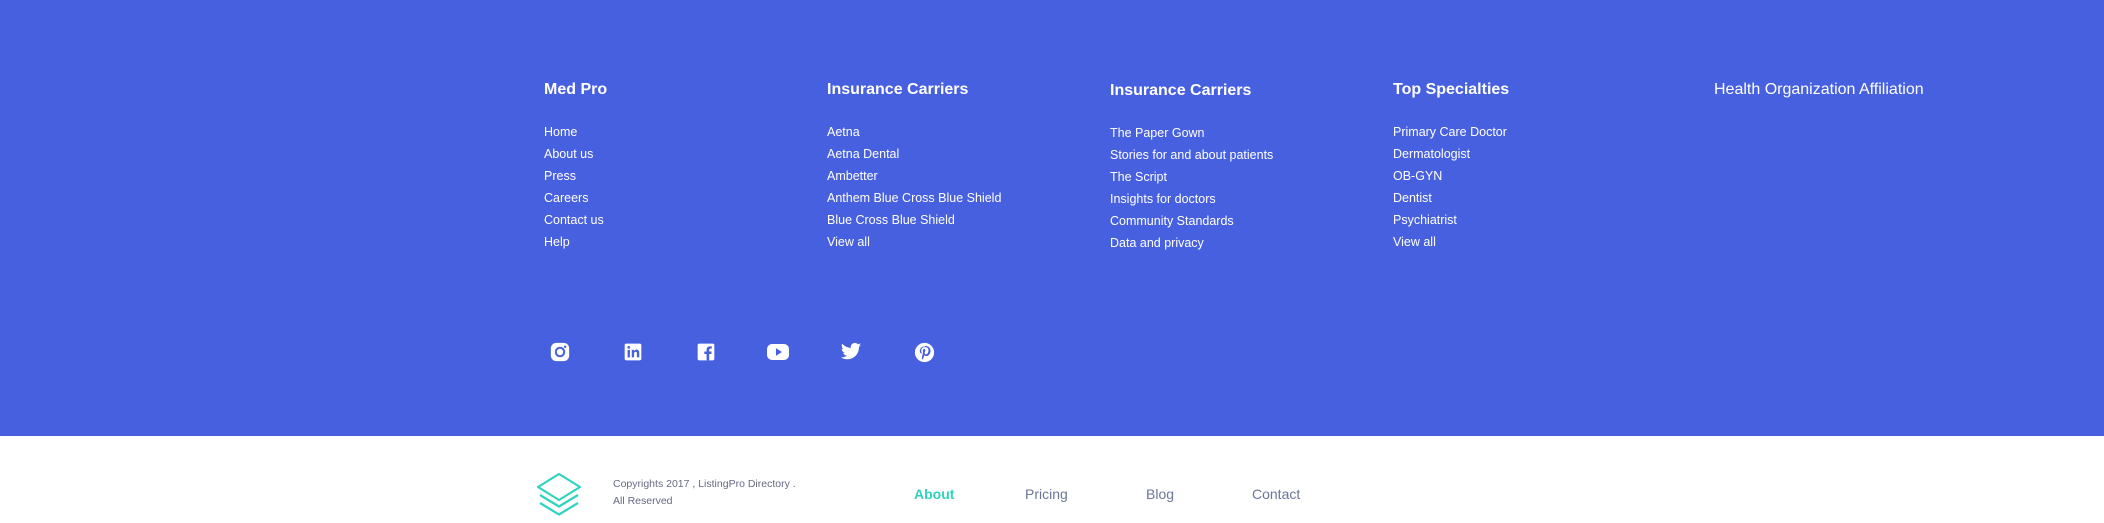 The height and width of the screenshot is (523, 2104). Describe the element at coordinates (914, 201) in the screenshot. I see `footer-link-anthem: Anthem Blue Cross Blue Shield` at that location.